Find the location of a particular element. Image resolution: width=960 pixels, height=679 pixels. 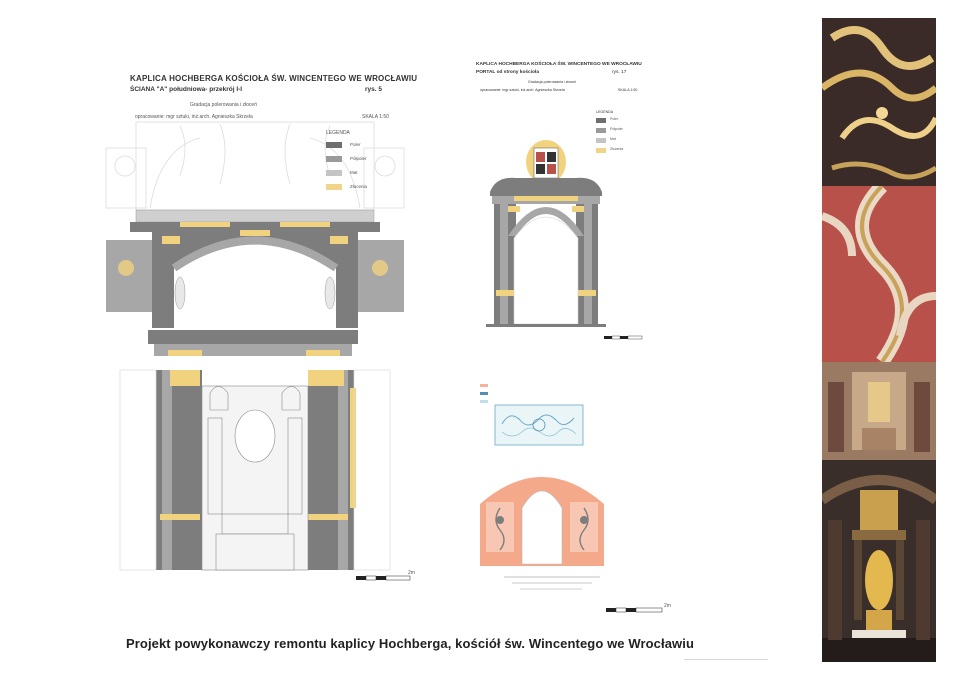

drawing-a-scalebar is located at coordinates (383, 578).